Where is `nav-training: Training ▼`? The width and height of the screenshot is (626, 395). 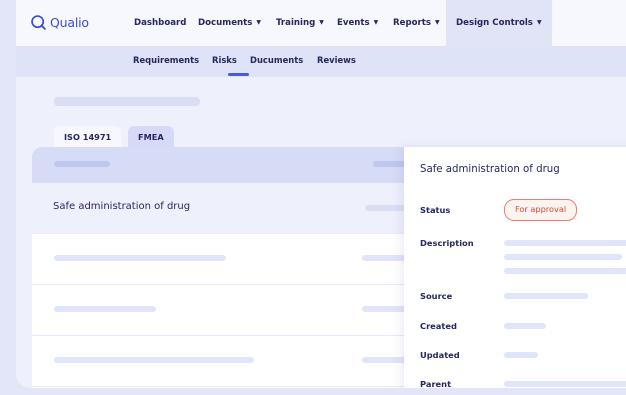 nav-training: Training ▼ is located at coordinates (300, 23).